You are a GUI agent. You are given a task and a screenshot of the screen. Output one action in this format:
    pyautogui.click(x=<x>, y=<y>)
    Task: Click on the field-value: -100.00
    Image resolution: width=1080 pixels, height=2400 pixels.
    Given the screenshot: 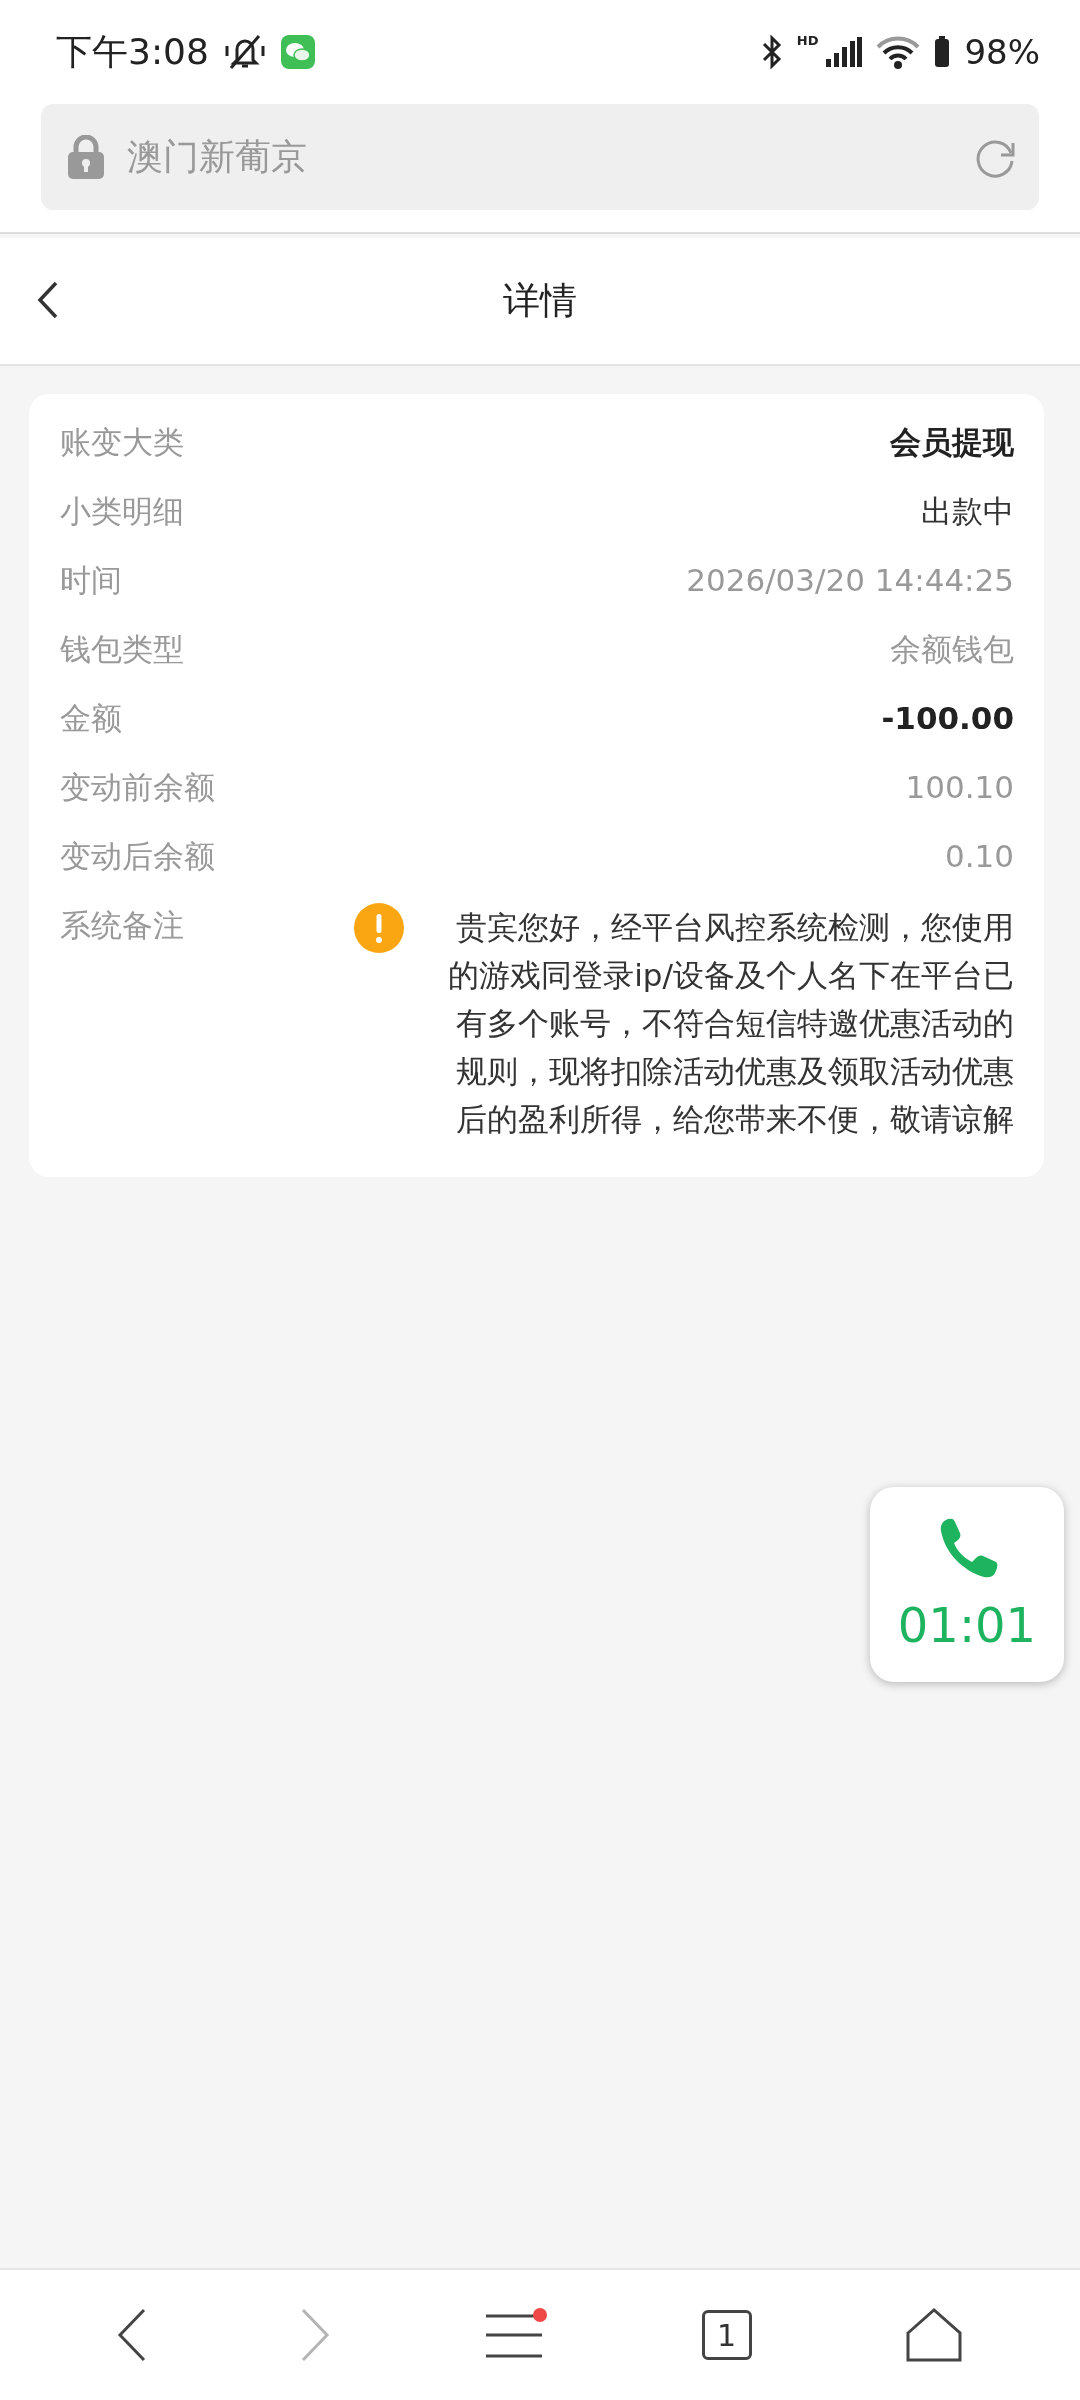 What is the action you would take?
    pyautogui.click(x=947, y=718)
    